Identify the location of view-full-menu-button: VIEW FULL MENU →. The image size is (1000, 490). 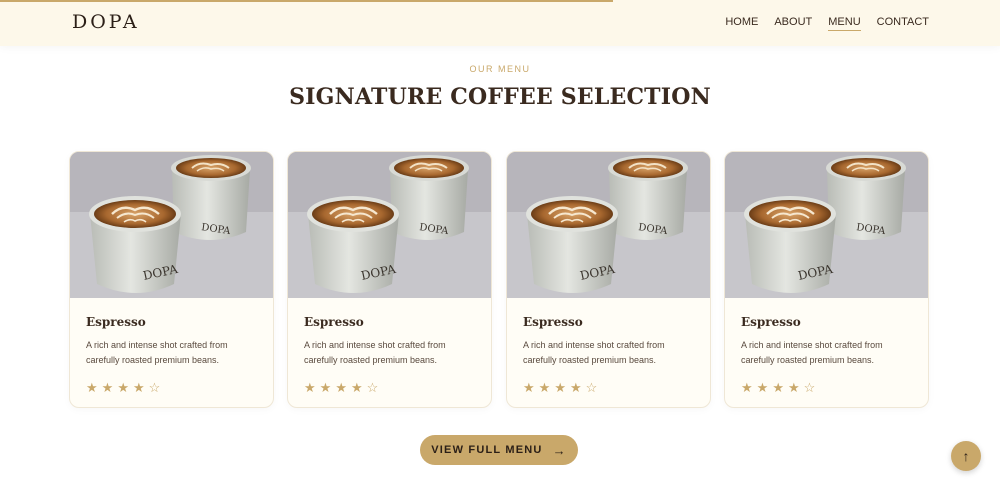
(499, 450).